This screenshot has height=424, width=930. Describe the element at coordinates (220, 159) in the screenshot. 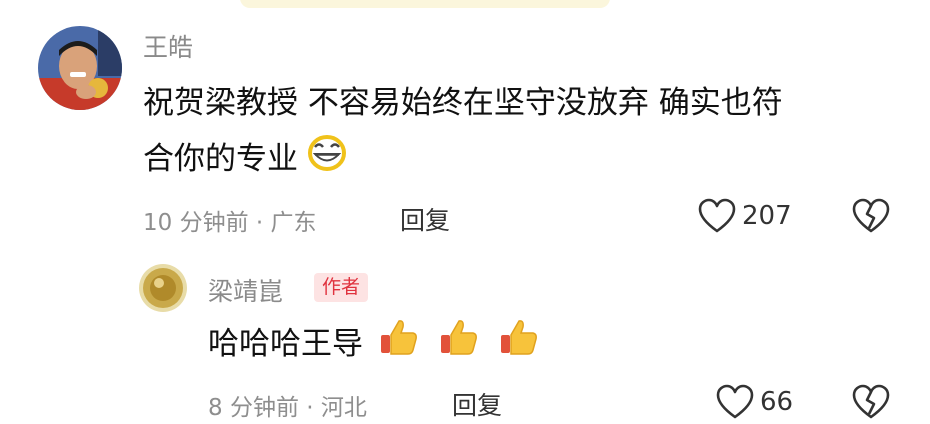

I see `comment-text-line2-label: 合你的专业` at that location.